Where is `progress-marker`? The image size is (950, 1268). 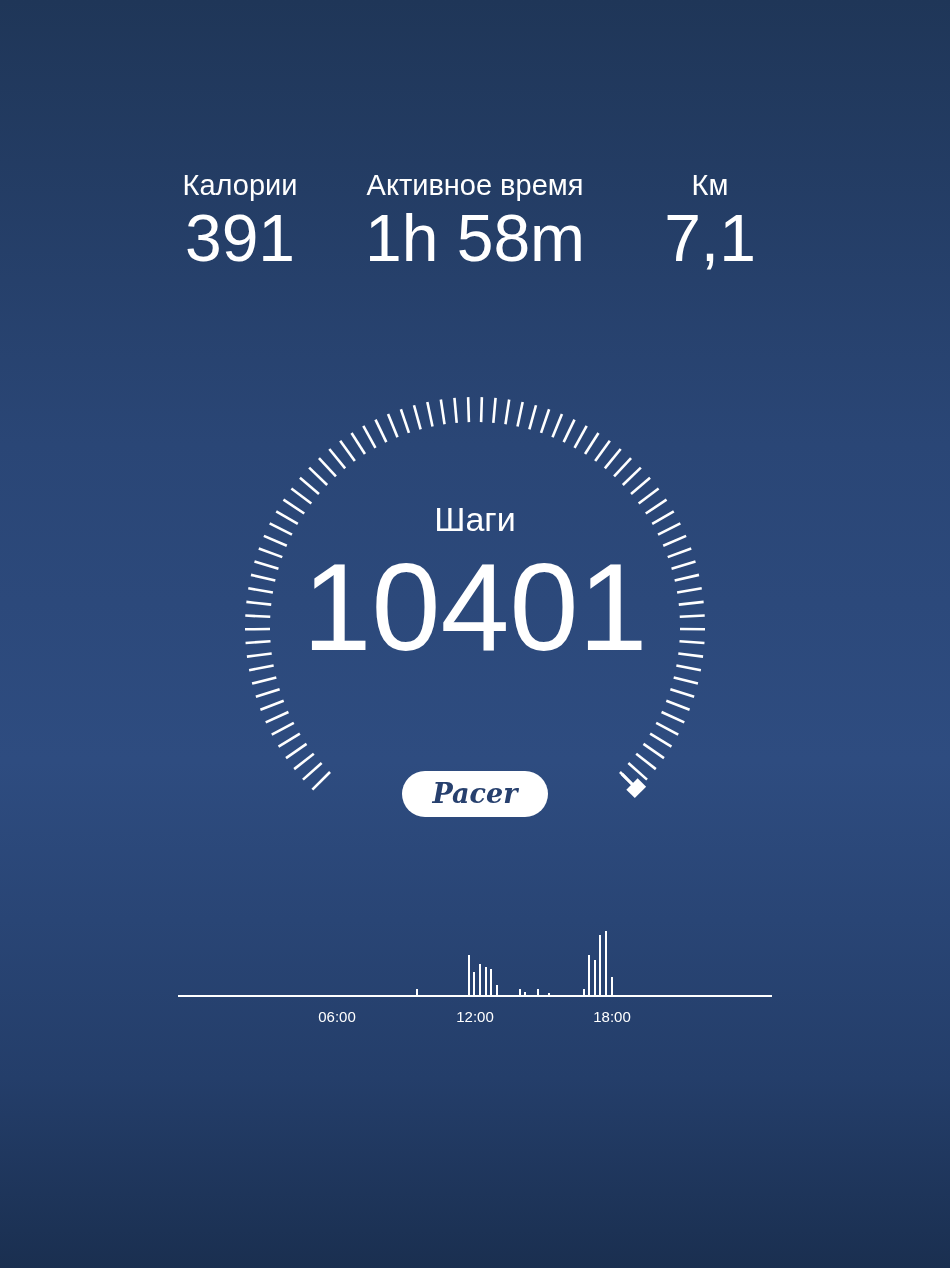
progress-marker is located at coordinates (634, 786).